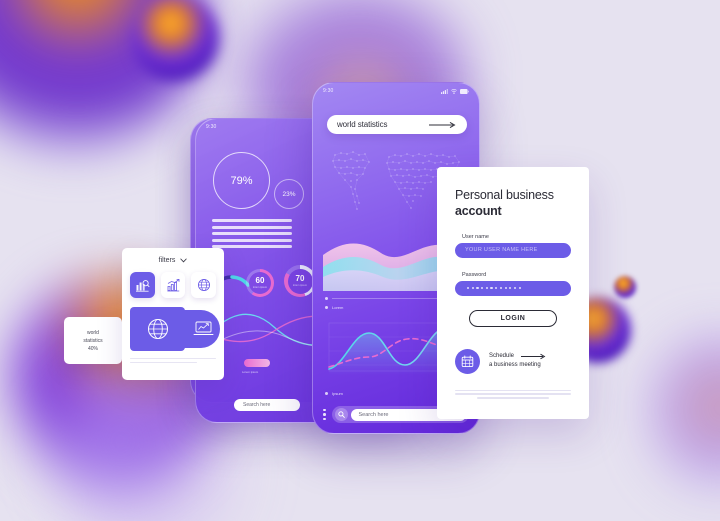 The height and width of the screenshot is (521, 720). I want to click on username-field: YOUR USER NAME HERE, so click(513, 250).